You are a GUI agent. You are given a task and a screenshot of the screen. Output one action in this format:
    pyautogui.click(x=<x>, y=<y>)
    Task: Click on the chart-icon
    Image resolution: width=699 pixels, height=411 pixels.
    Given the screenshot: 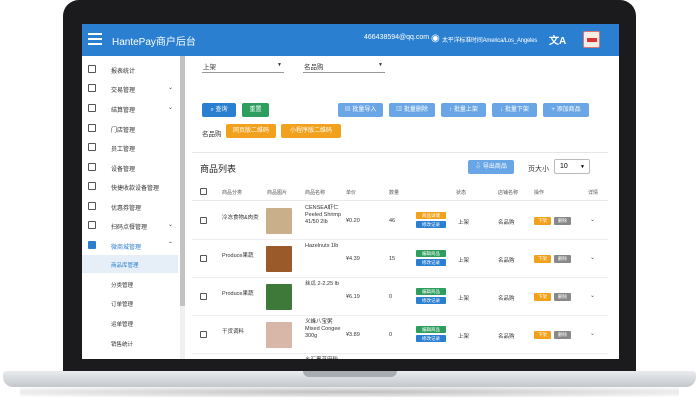 What is the action you would take?
    pyautogui.click(x=92, y=69)
    